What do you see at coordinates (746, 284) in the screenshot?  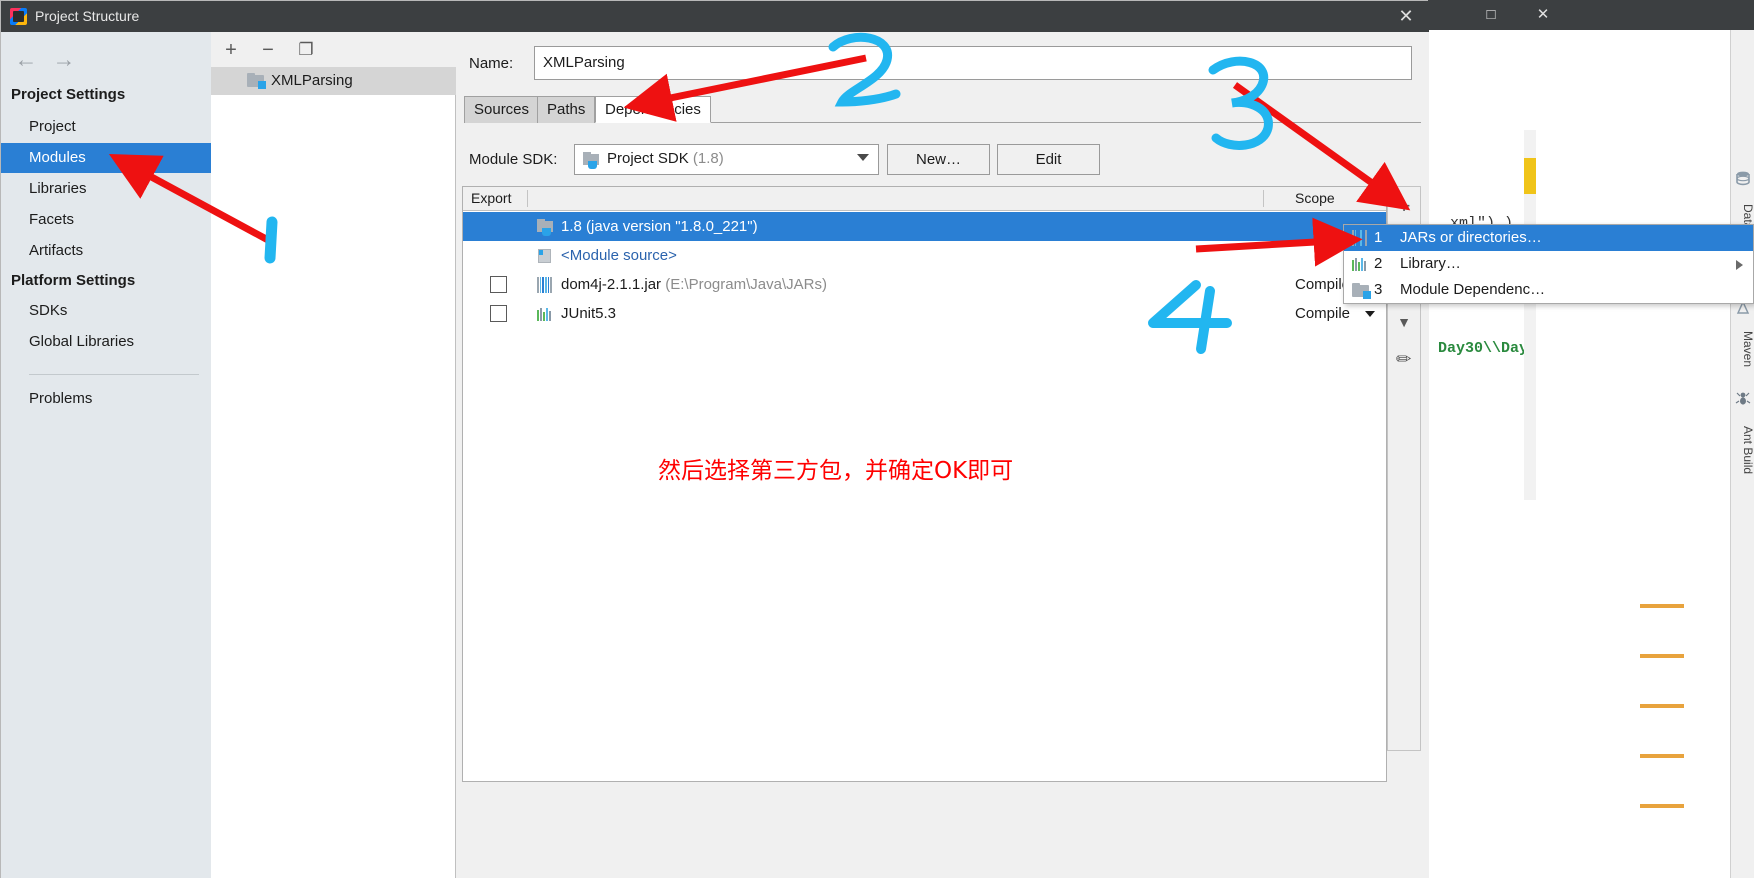 I see `dependency-path: (E:\Program\Java\JARs)` at bounding box center [746, 284].